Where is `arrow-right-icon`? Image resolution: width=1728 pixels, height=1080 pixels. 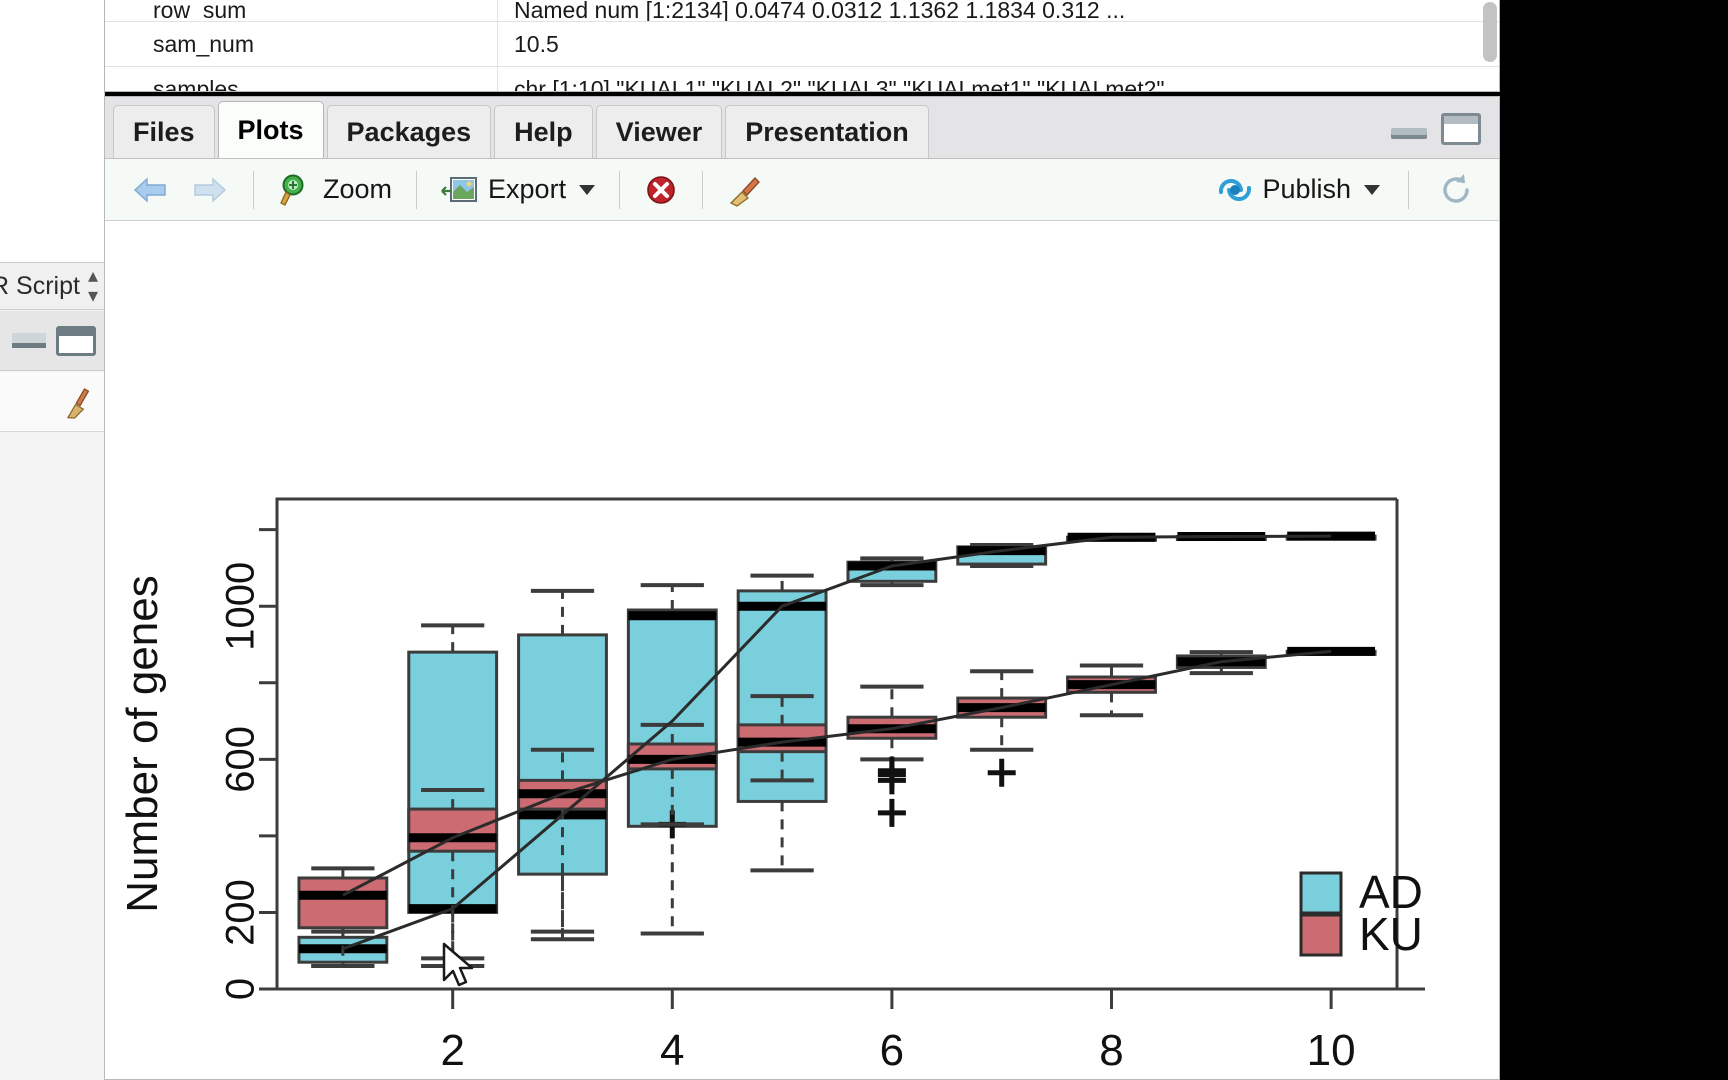 arrow-right-icon is located at coordinates (210, 189).